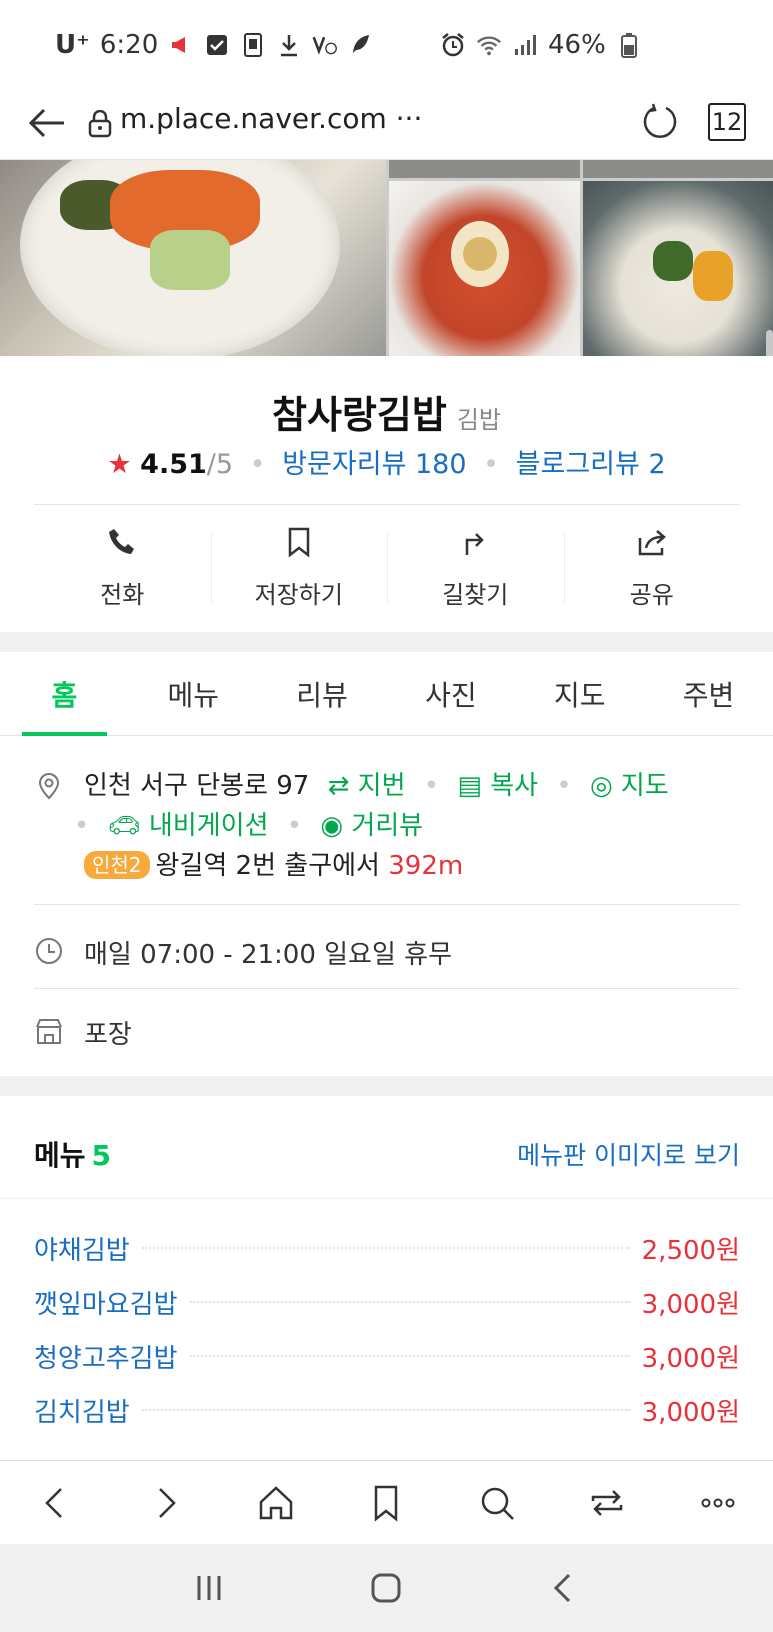 The image size is (773, 1632). I want to click on menu-item-name: 깻잎마요김밥, so click(106, 1304).